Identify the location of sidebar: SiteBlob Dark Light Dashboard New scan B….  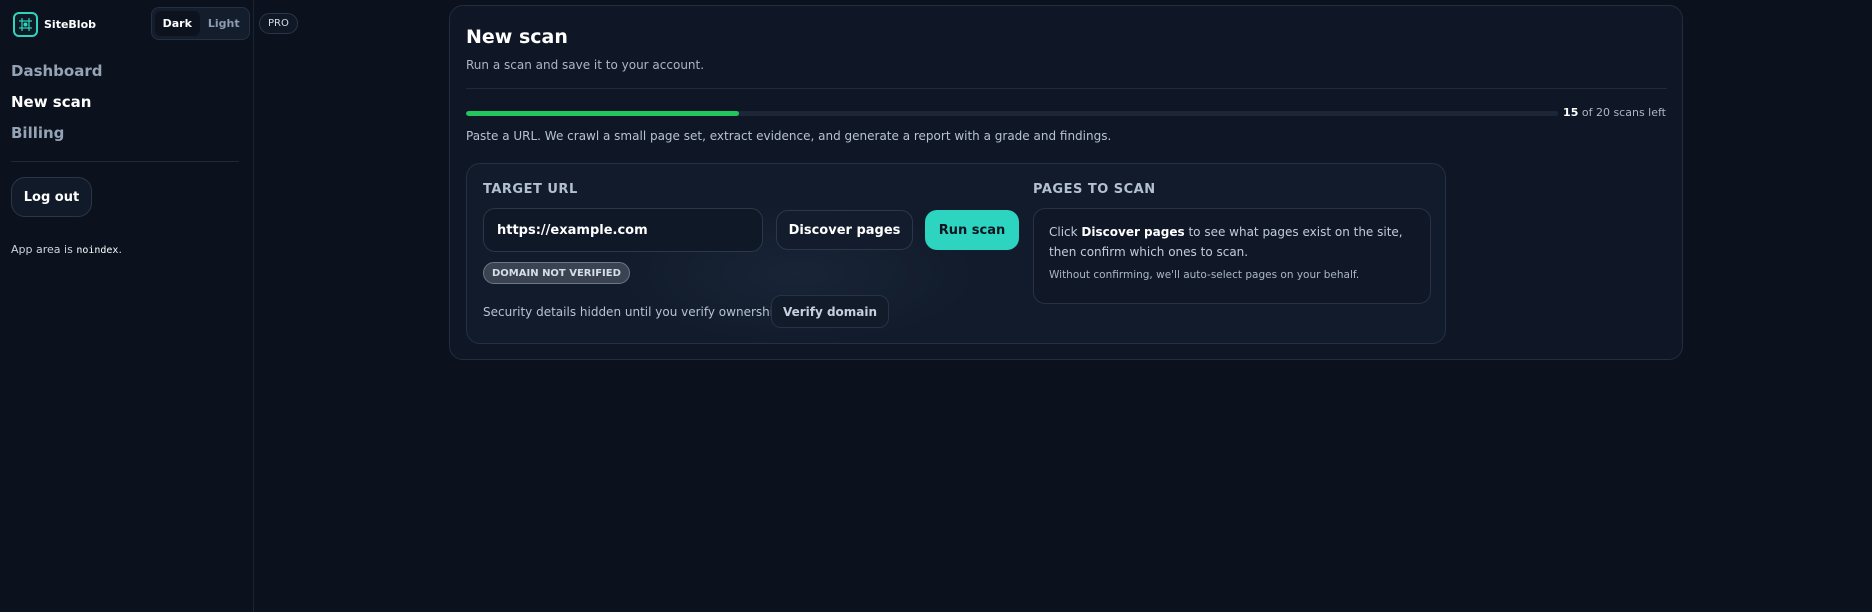
(127, 306).